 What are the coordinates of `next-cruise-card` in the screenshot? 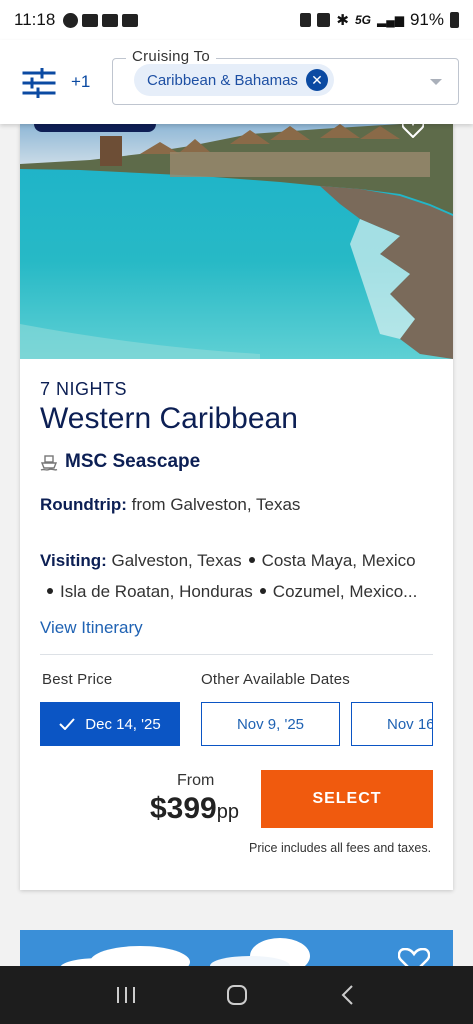 It's located at (236, 950).